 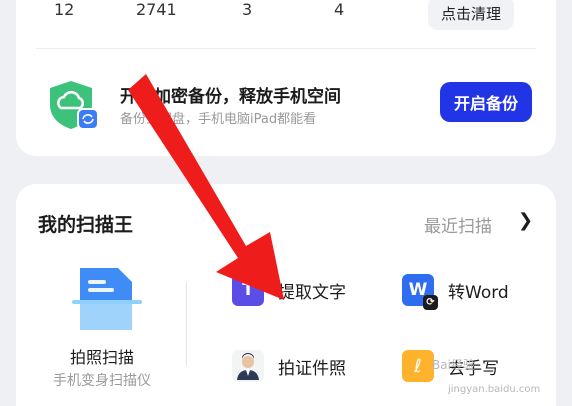 I want to click on feature-label: 拍证件照, so click(x=312, y=368).